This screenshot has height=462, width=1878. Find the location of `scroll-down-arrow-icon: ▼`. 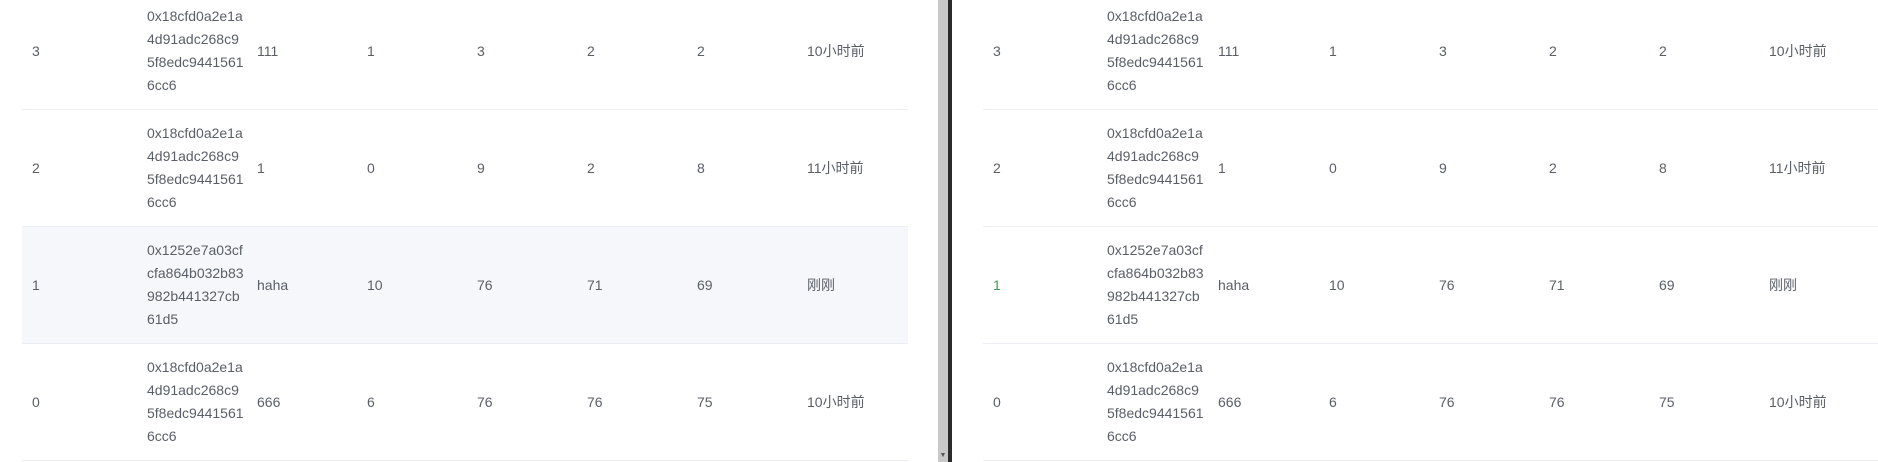

scroll-down-arrow-icon: ▼ is located at coordinates (943, 456).